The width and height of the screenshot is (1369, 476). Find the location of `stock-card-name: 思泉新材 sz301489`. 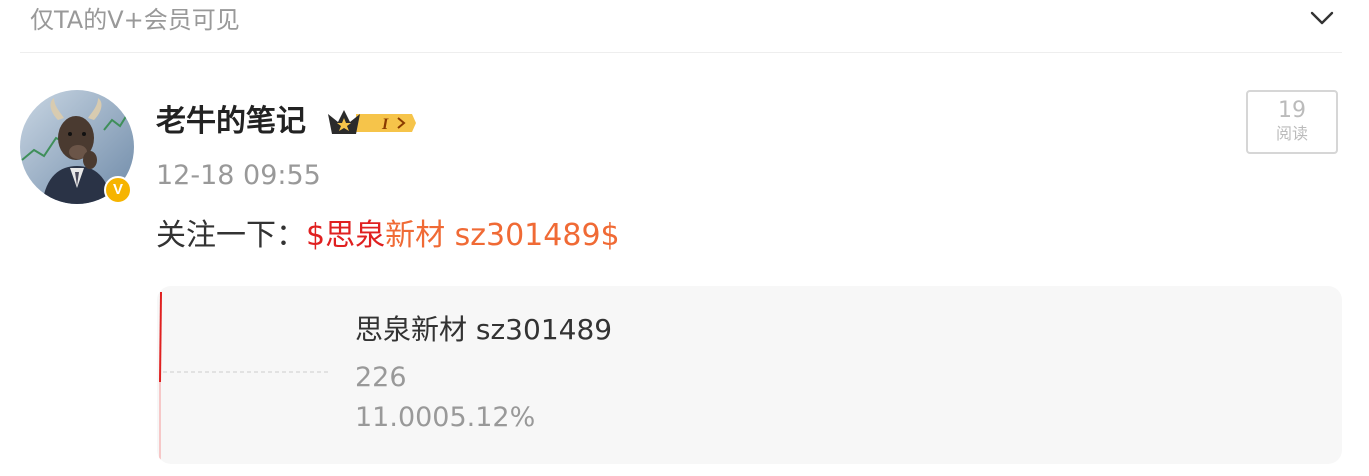

stock-card-name: 思泉新材 sz301489 is located at coordinates (484, 329).